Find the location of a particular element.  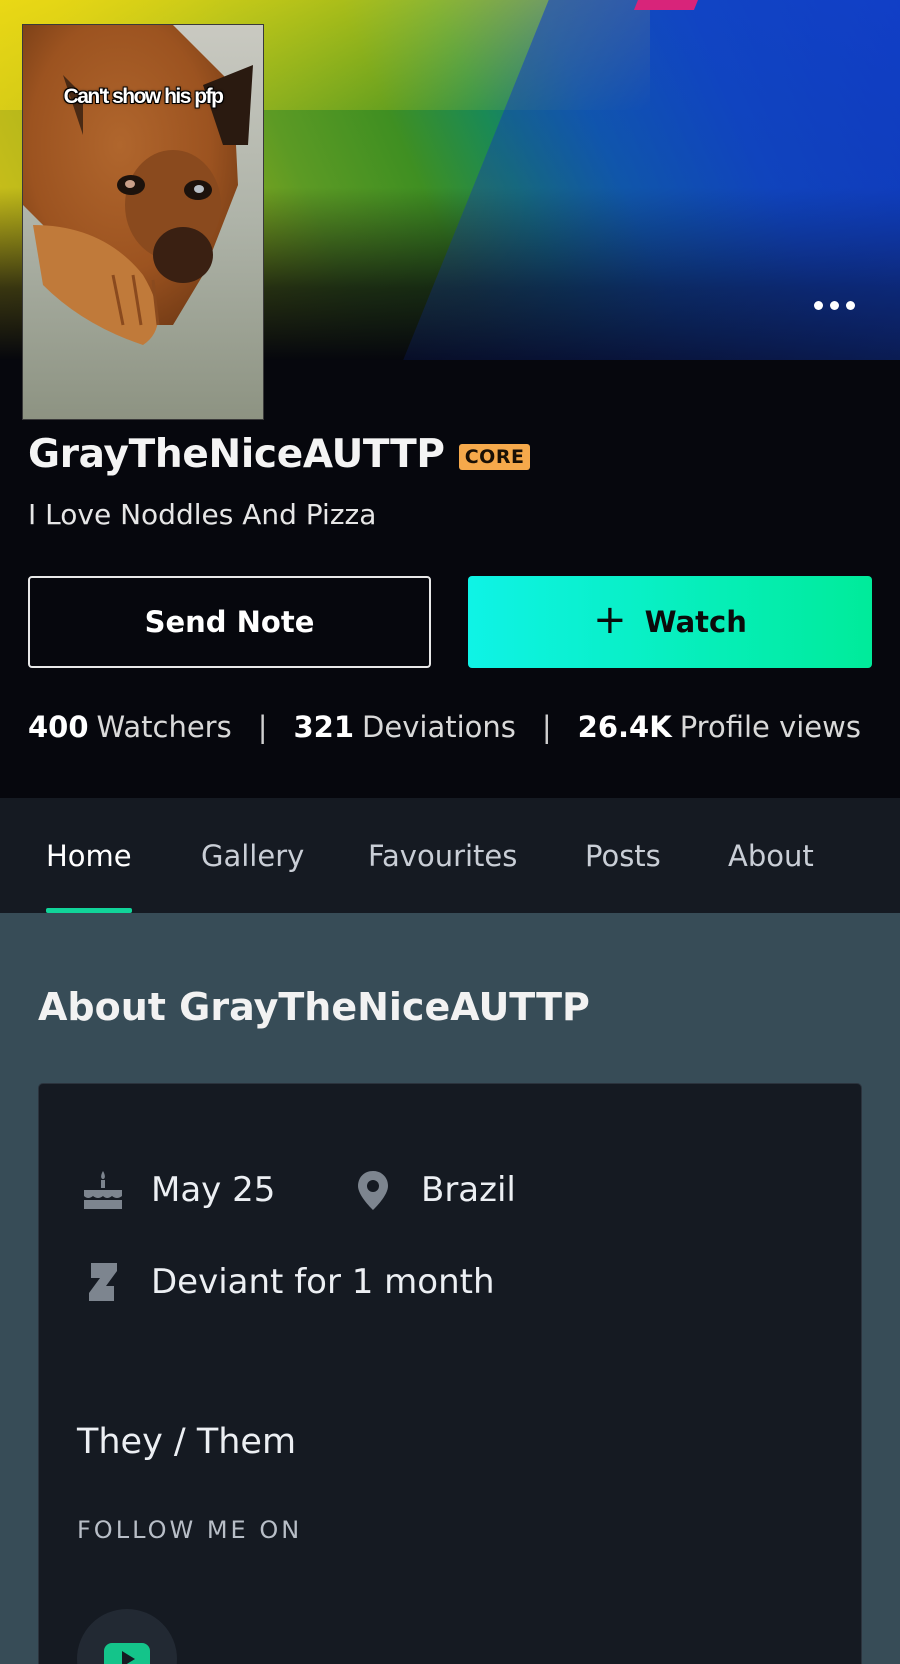

views-label: Profile views is located at coordinates (770, 727).